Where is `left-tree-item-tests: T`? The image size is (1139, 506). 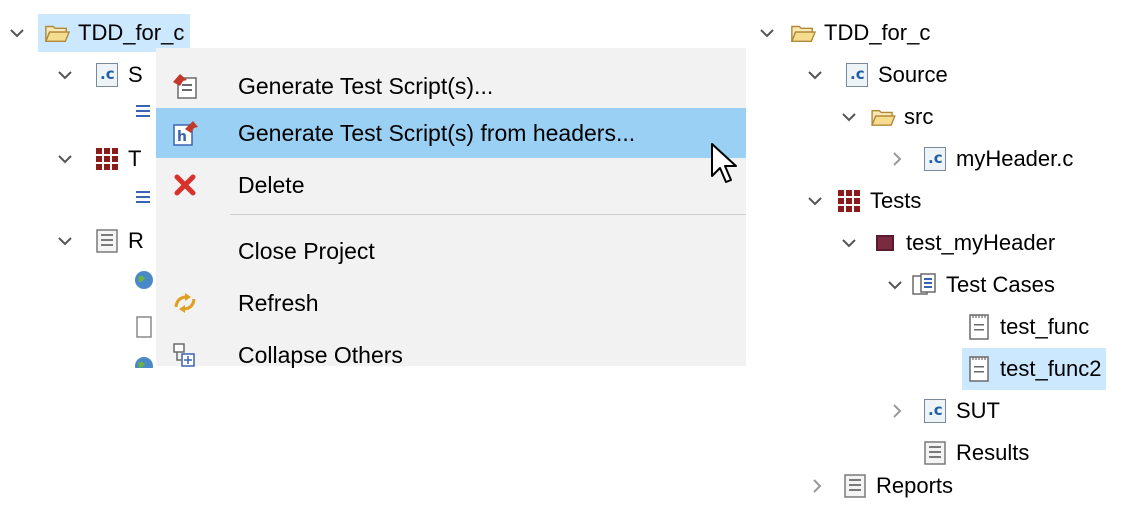
left-tree-item-tests: T is located at coordinates (97, 159).